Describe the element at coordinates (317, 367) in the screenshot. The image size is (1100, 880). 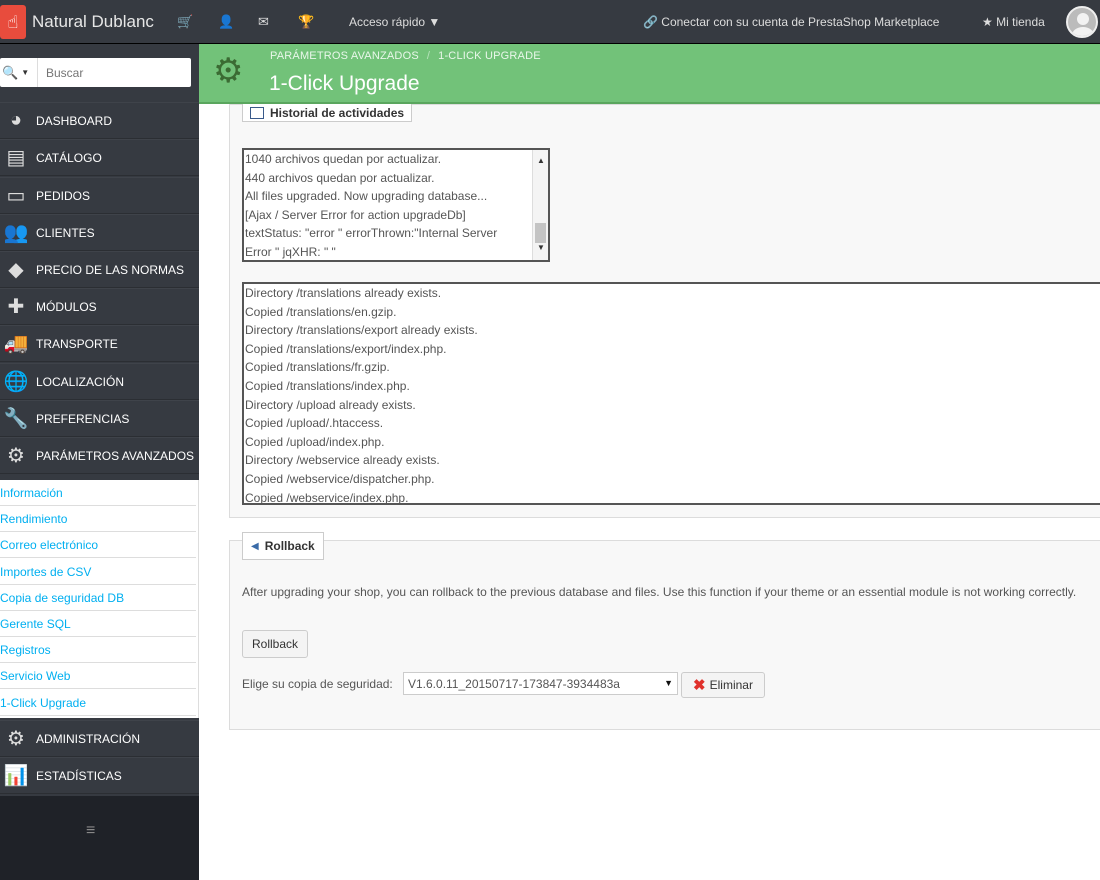
I see `log-line: Copied /translations/fr.gzip.` at that location.